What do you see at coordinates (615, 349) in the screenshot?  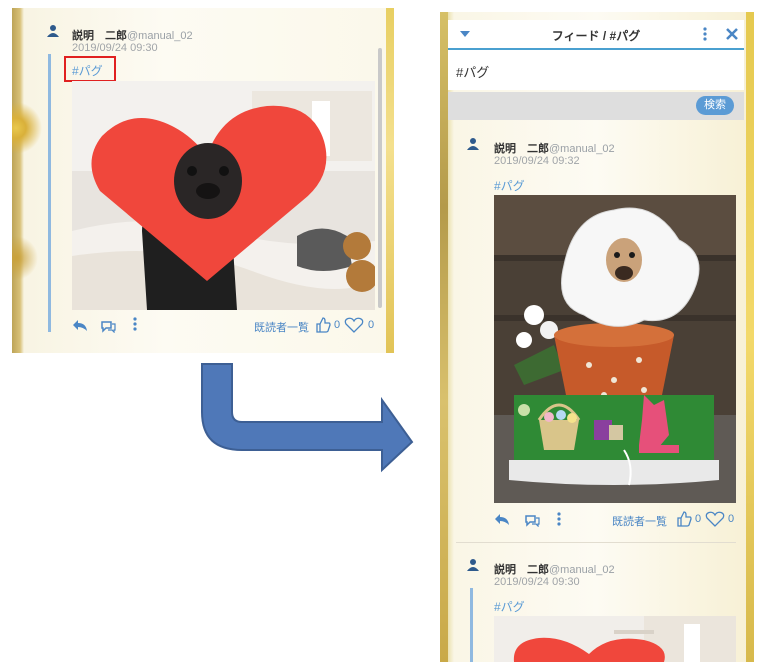 I see `post-photo-pug-flower` at bounding box center [615, 349].